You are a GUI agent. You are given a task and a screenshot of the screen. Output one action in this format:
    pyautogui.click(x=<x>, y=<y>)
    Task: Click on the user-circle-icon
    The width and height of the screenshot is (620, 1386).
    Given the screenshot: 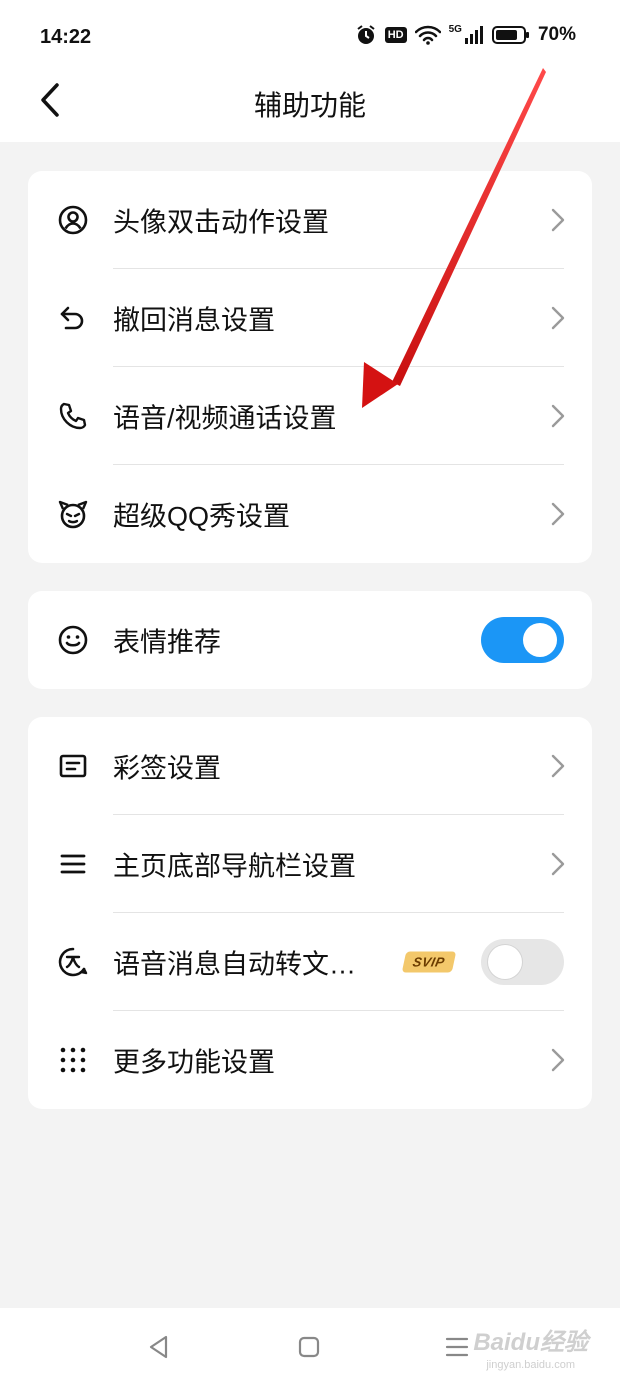 What is the action you would take?
    pyautogui.click(x=73, y=220)
    